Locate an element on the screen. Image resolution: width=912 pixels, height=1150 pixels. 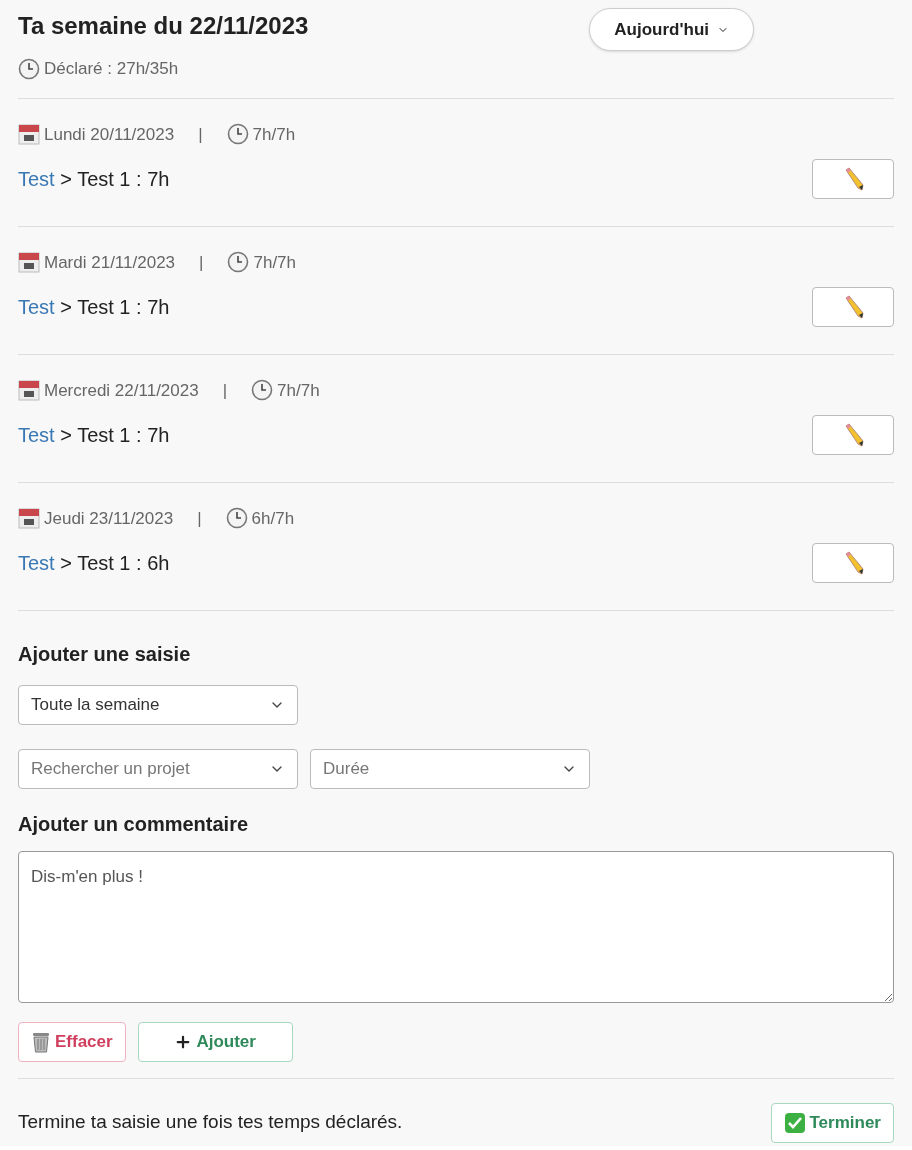
clear-button: Effacer is located at coordinates (72, 1041).